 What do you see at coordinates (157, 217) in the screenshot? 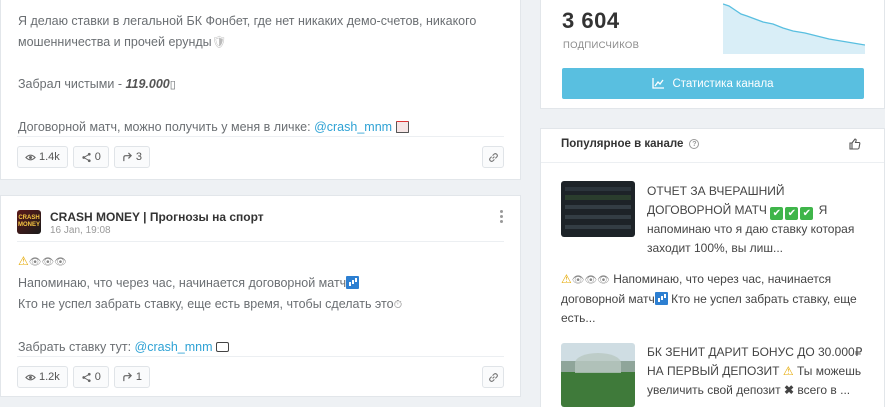
I see `channel-name: CRASH MONEY | Прогнозы на спорт` at bounding box center [157, 217].